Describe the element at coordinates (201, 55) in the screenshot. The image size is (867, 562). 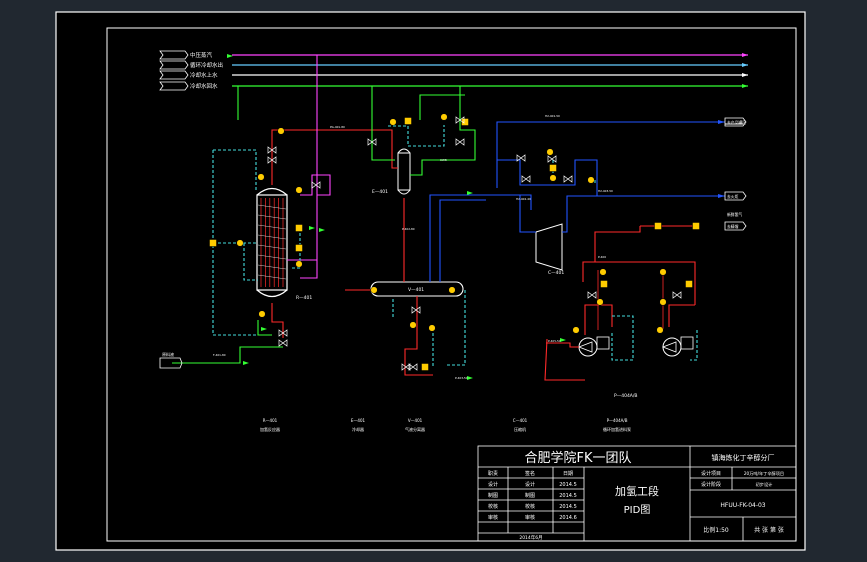
I see `utility-line-label: 中压蒸汽` at that location.